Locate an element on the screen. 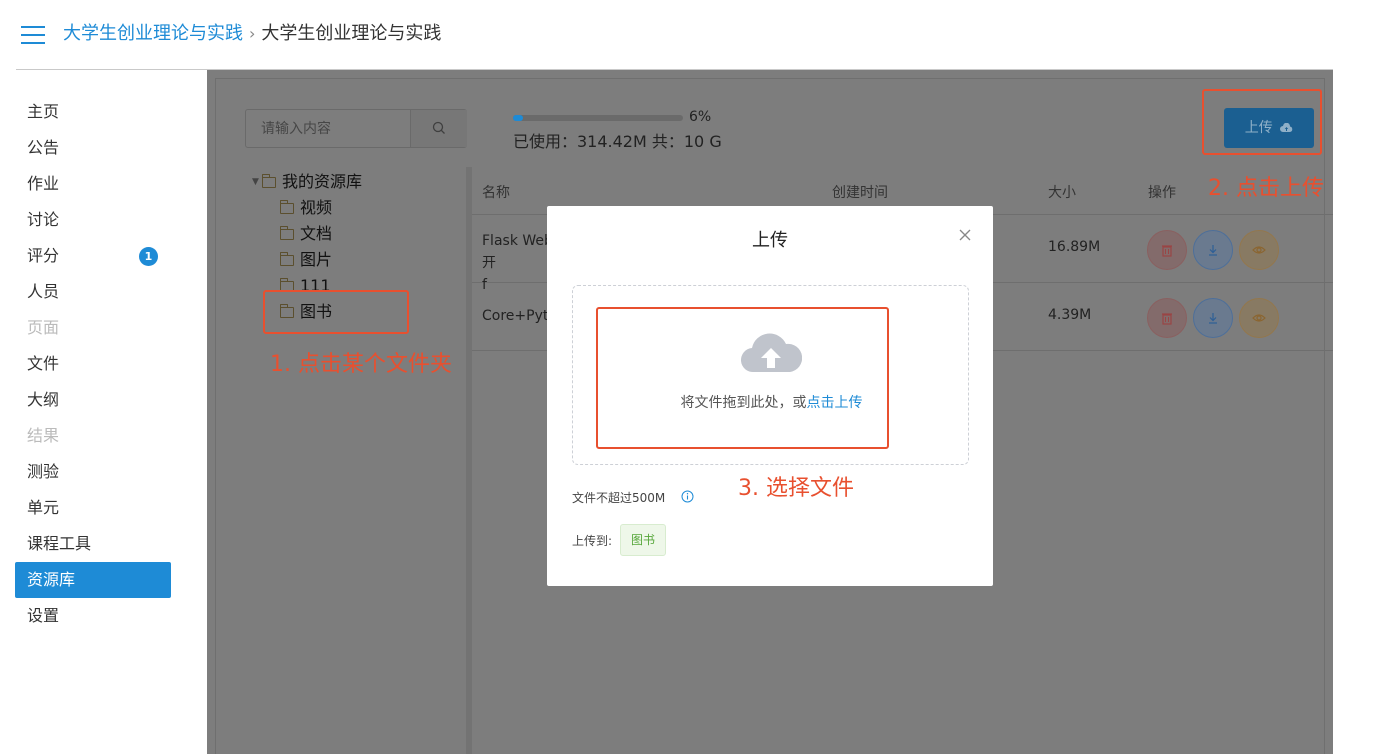  nav-label: 主页 is located at coordinates (43, 111).